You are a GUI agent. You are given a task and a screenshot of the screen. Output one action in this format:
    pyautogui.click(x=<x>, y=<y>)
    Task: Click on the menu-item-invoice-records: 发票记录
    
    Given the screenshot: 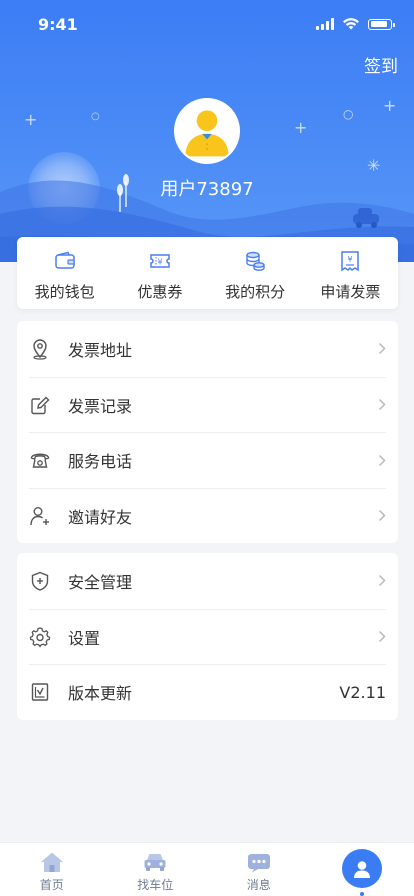 What is the action you would take?
    pyautogui.click(x=207, y=404)
    